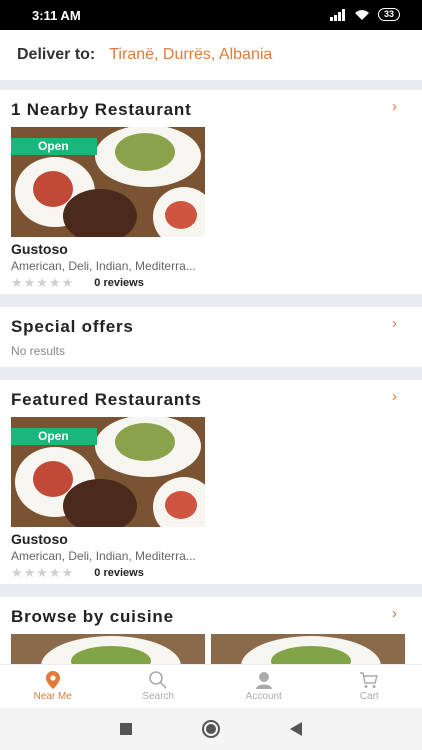 Image resolution: width=422 pixels, height=750 pixels. I want to click on no-results-text: No results, so click(38, 351).